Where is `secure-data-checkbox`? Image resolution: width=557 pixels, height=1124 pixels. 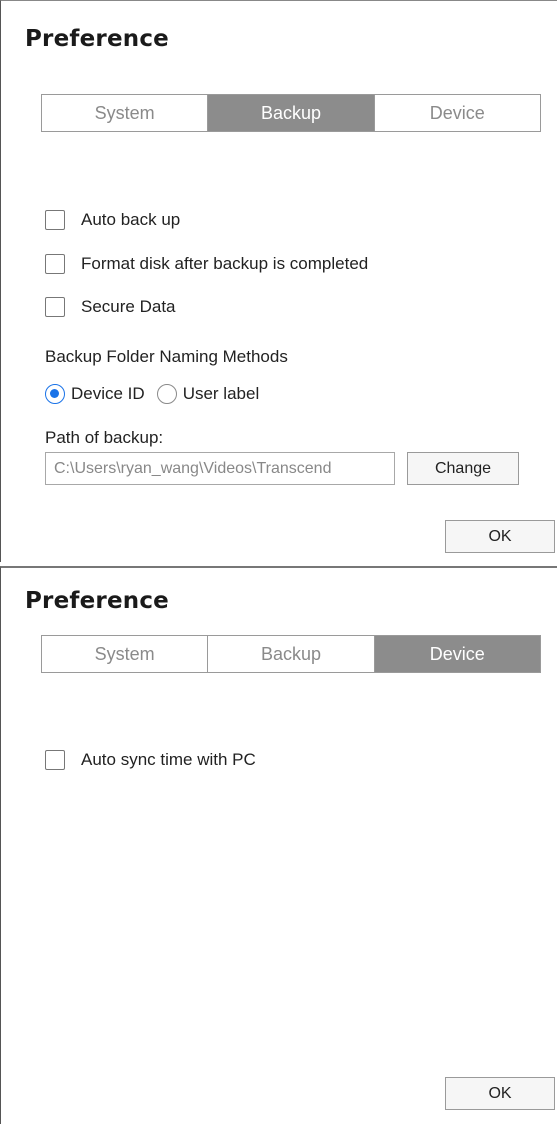 secure-data-checkbox is located at coordinates (55, 307).